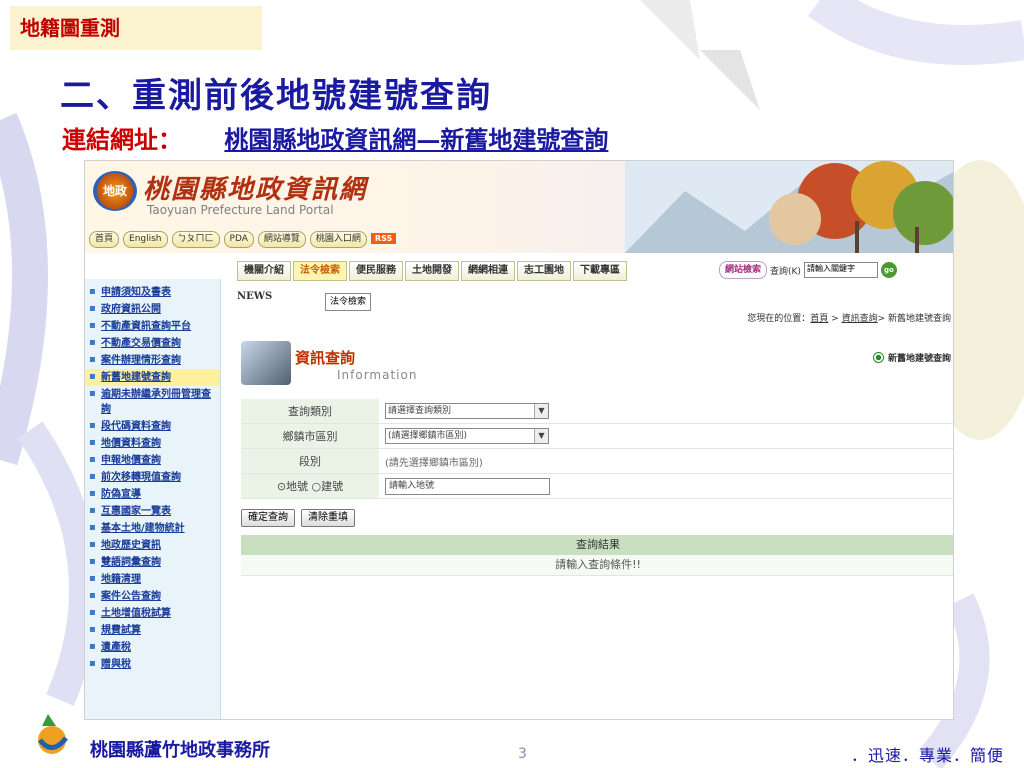  Describe the element at coordinates (878, 357) in the screenshot. I see `bullet-icon` at that location.